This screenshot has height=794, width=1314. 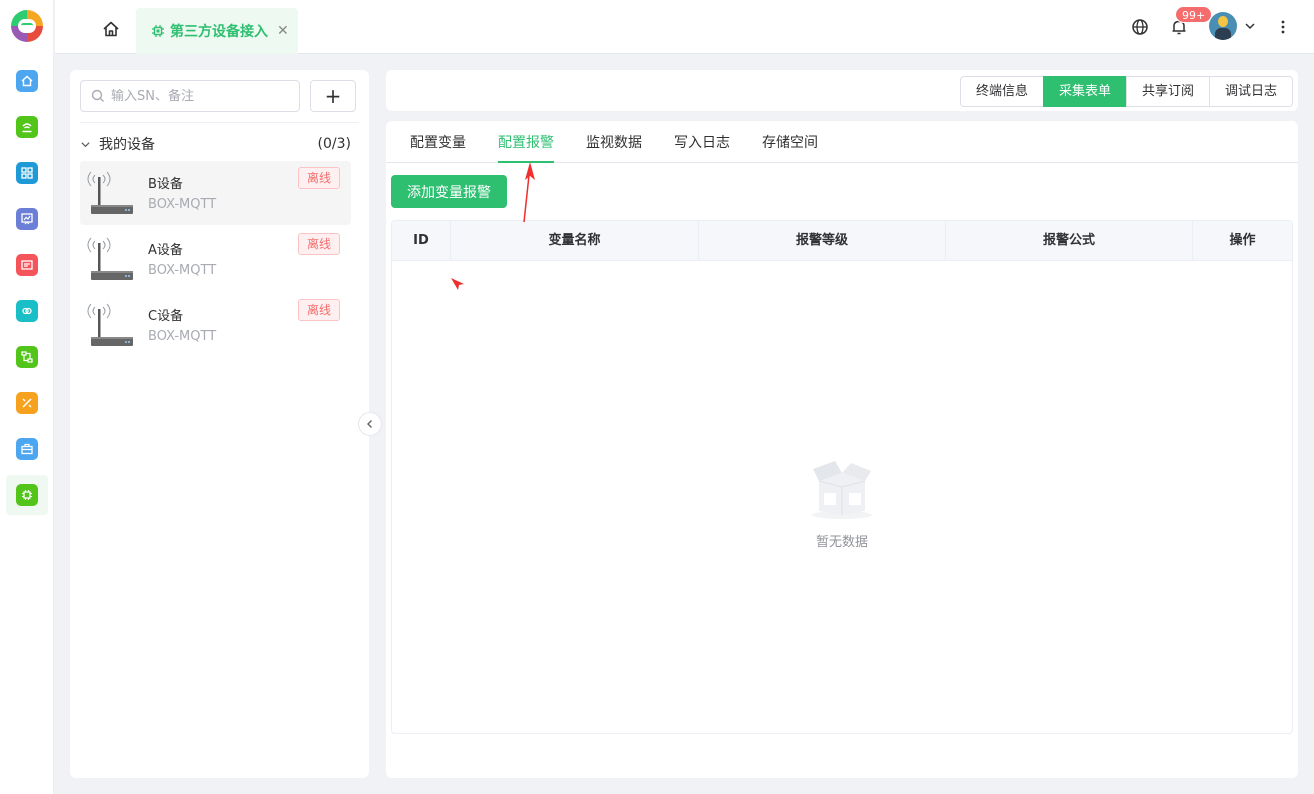 What do you see at coordinates (27, 403) in the screenshot?
I see `rail-tools-icon` at bounding box center [27, 403].